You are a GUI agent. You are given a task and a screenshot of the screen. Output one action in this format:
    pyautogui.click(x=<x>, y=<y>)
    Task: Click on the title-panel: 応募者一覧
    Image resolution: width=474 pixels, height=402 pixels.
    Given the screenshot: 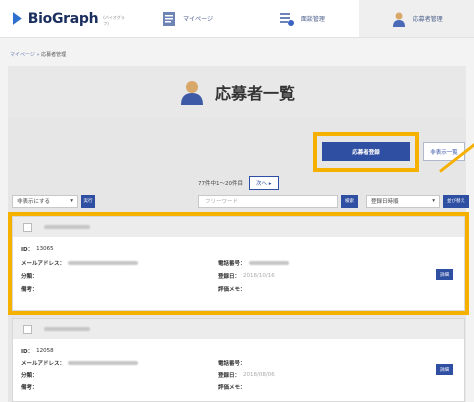 What is the action you would take?
    pyautogui.click(x=237, y=92)
    